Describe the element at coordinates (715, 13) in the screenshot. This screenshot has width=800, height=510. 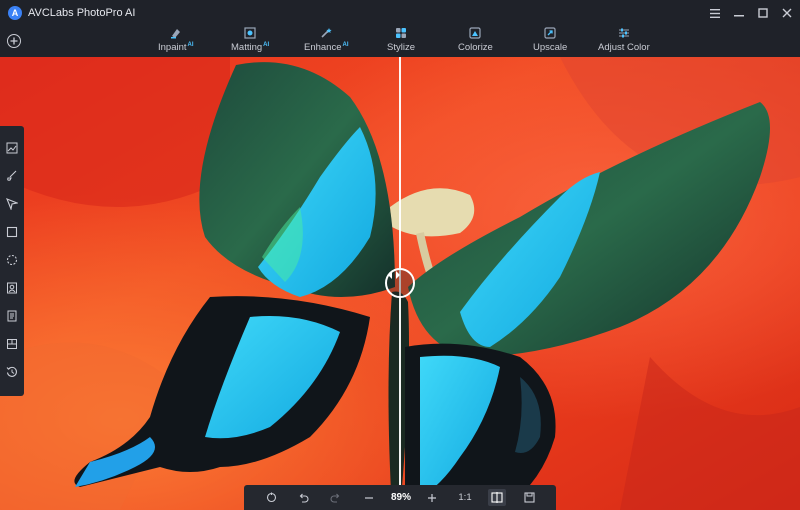
I see `menu-icon` at that location.